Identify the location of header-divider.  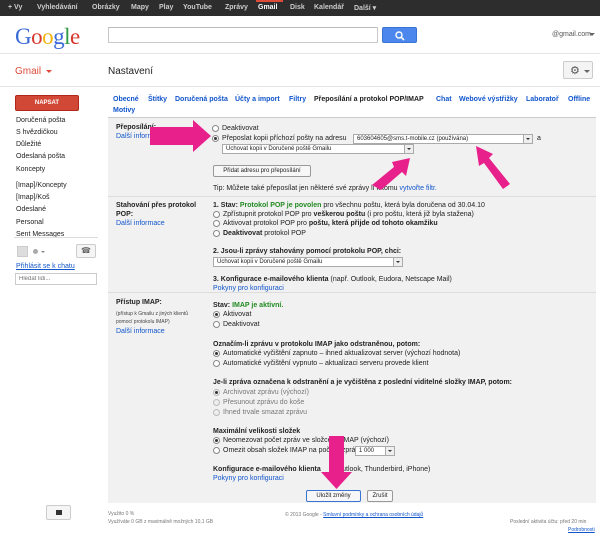
(300, 53).